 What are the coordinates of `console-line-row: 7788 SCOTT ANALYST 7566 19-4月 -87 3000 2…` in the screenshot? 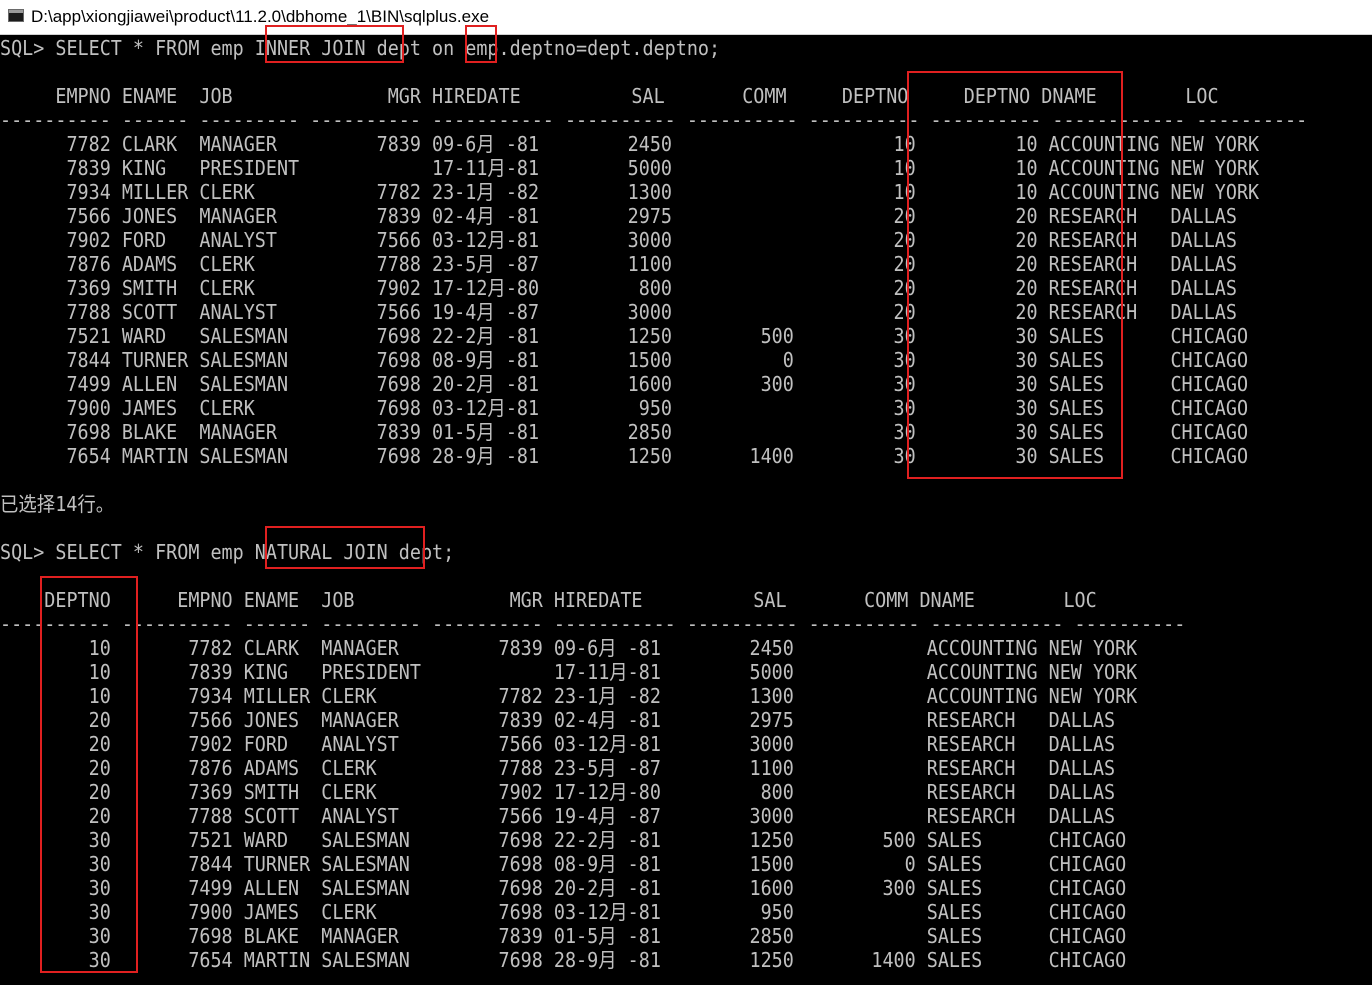 It's located at (618, 312).